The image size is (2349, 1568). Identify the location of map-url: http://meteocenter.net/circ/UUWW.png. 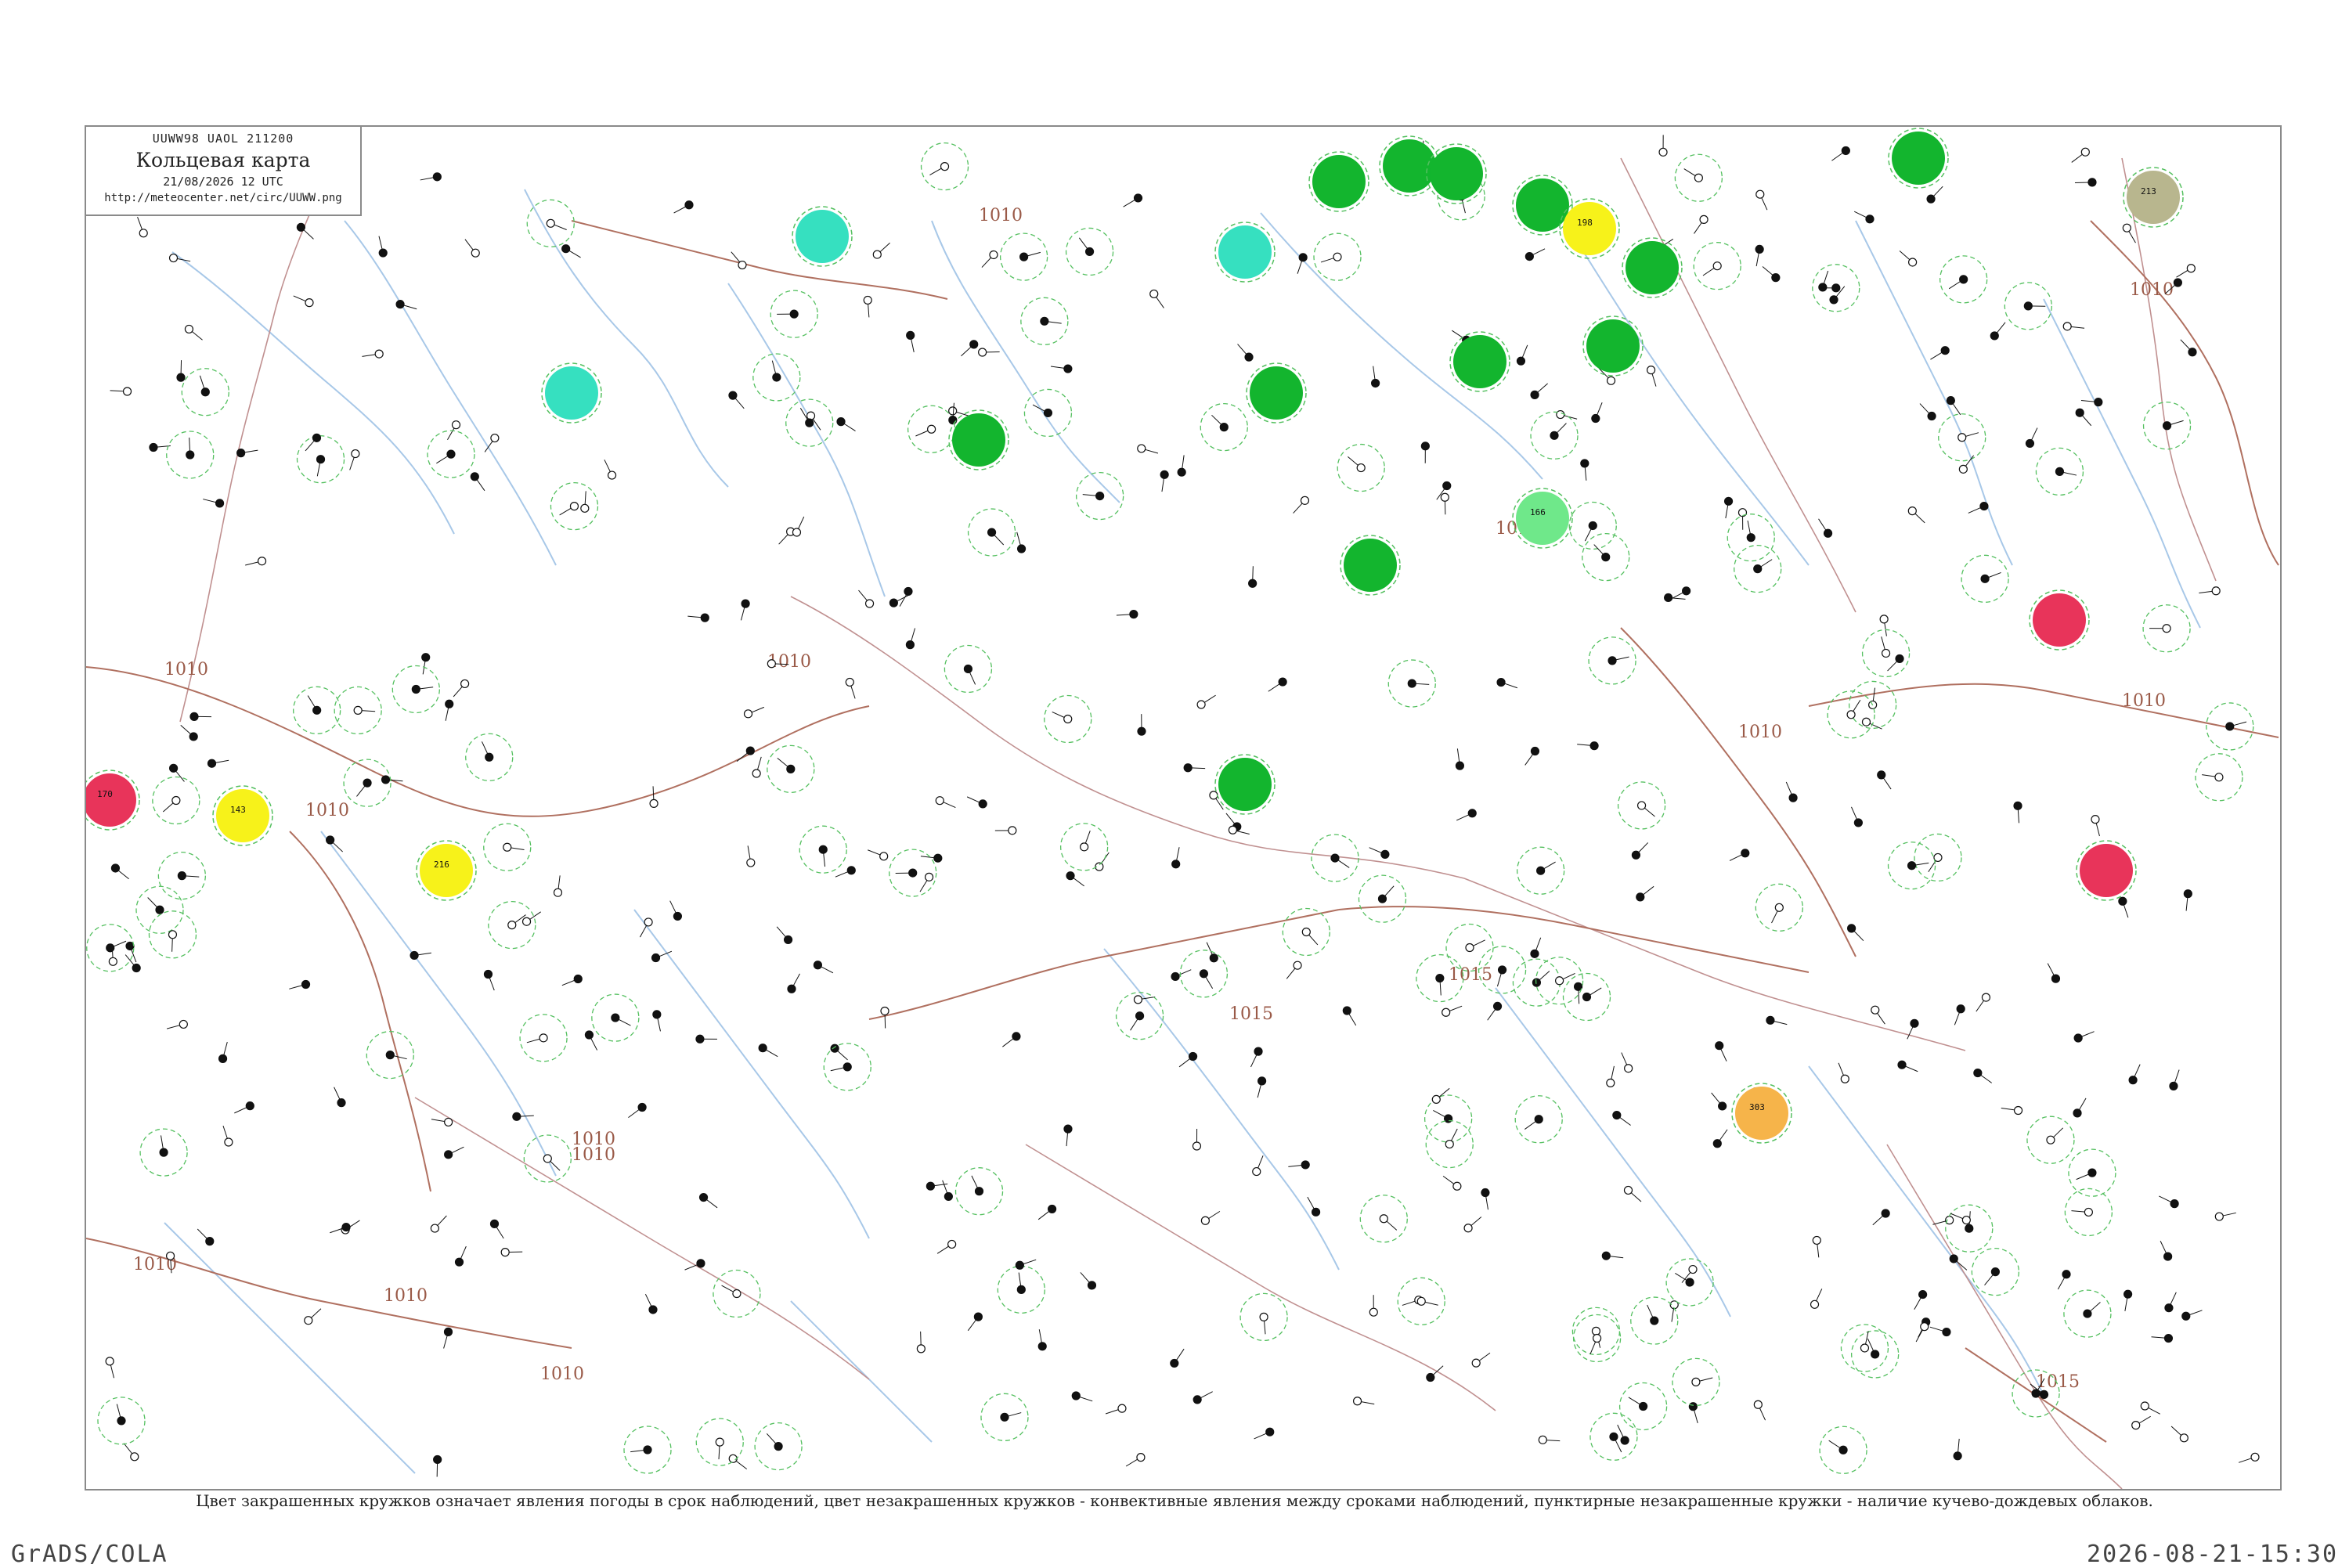
(223, 198).